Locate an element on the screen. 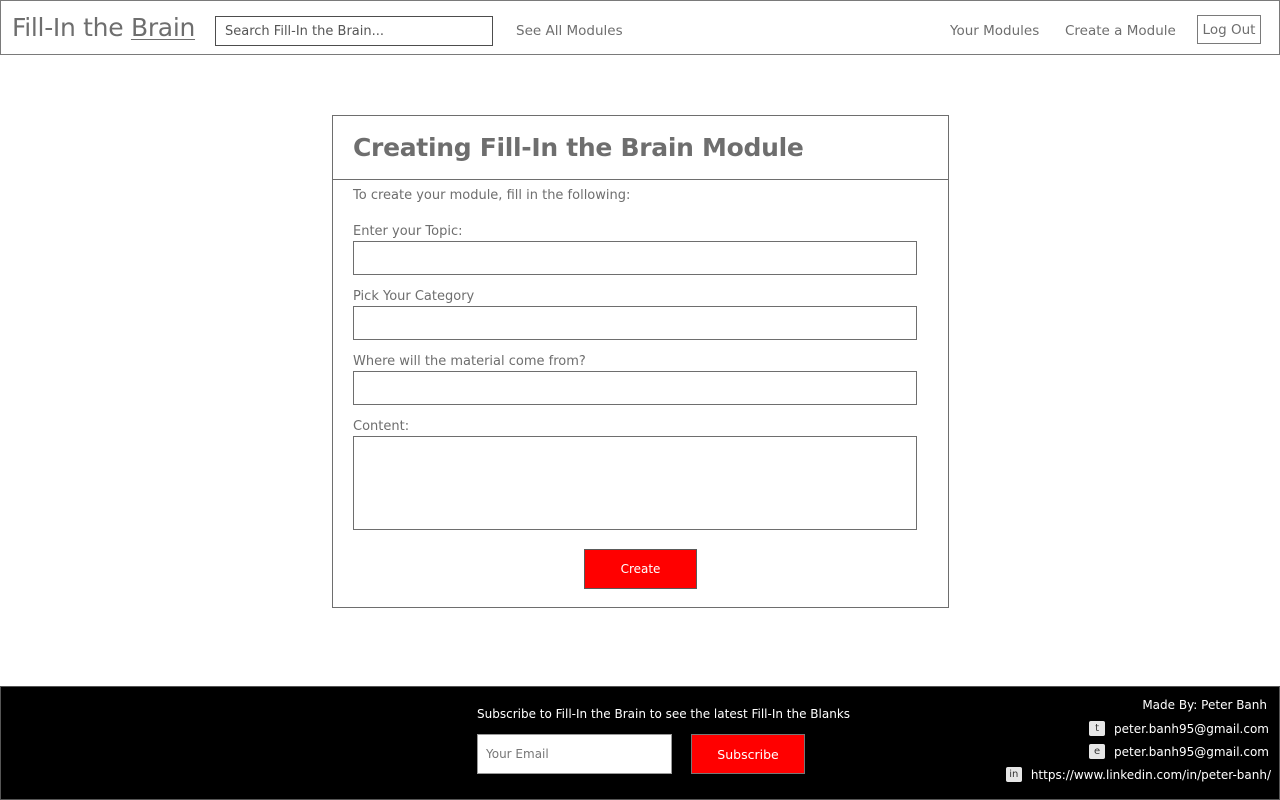 The width and height of the screenshot is (1280, 800). nav-see-all-modules: See All Modules is located at coordinates (569, 31).